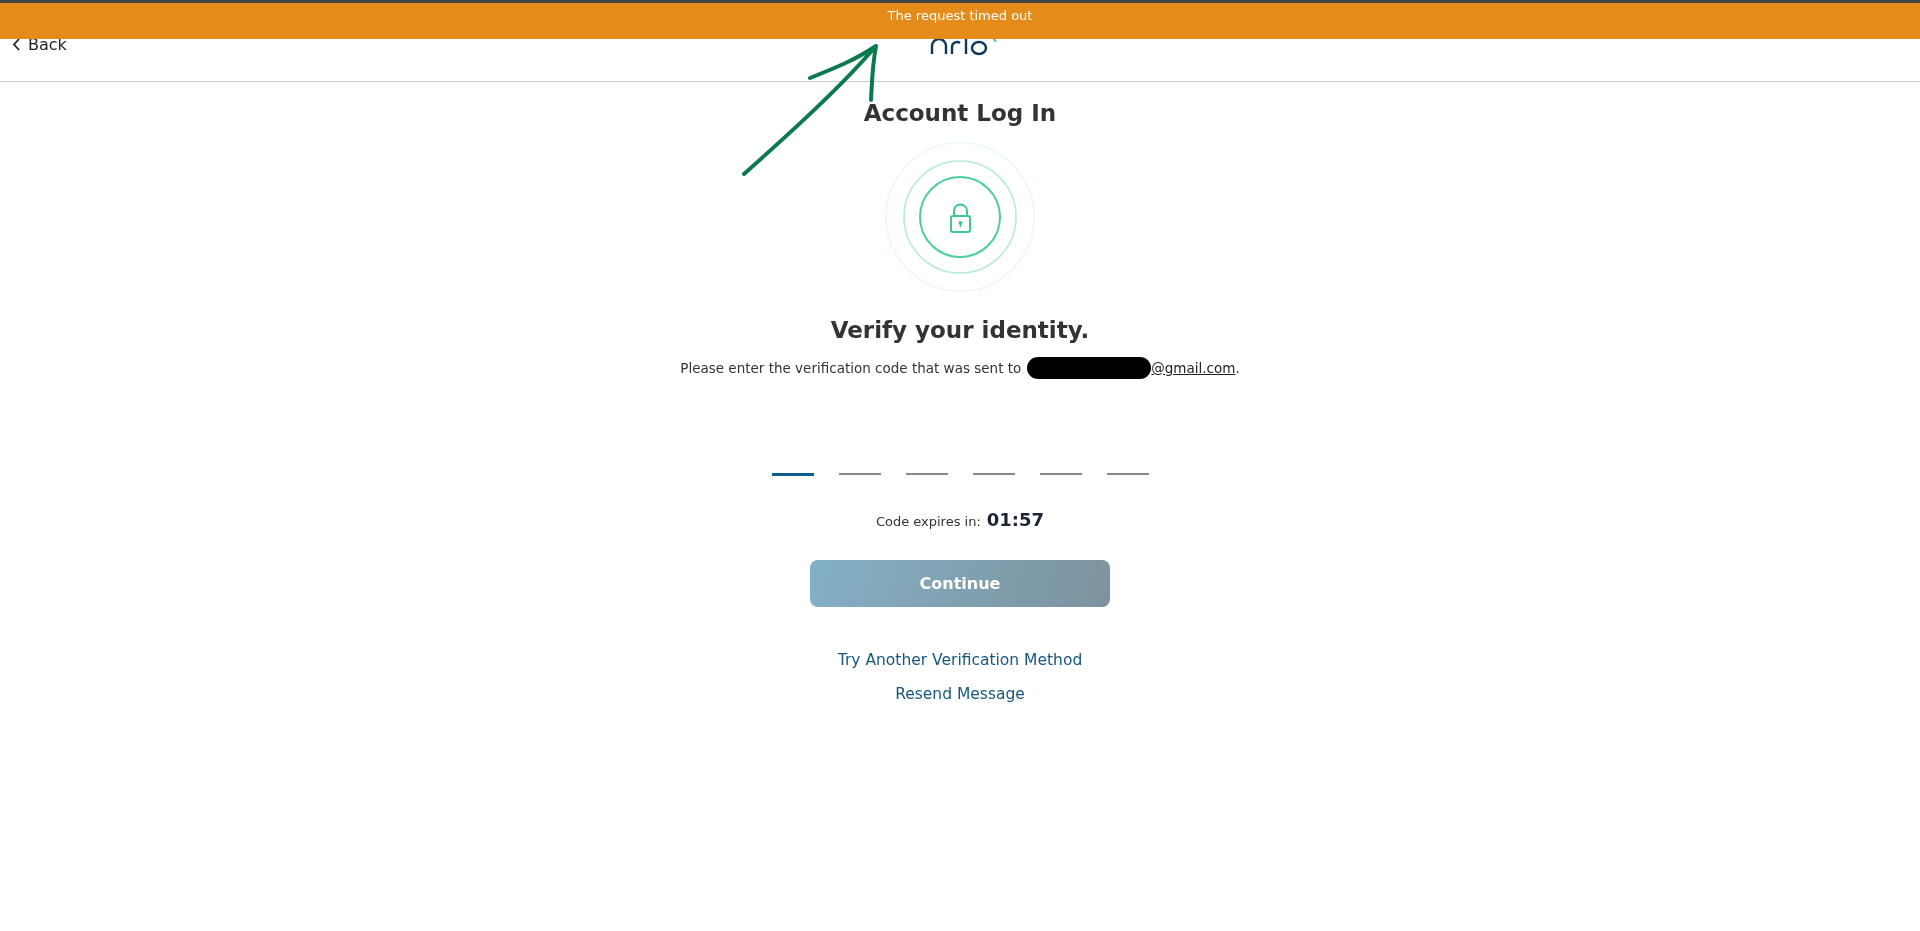 The width and height of the screenshot is (1920, 931). Describe the element at coordinates (960, 660) in the screenshot. I see `text-link: Try Another Verification Method` at that location.